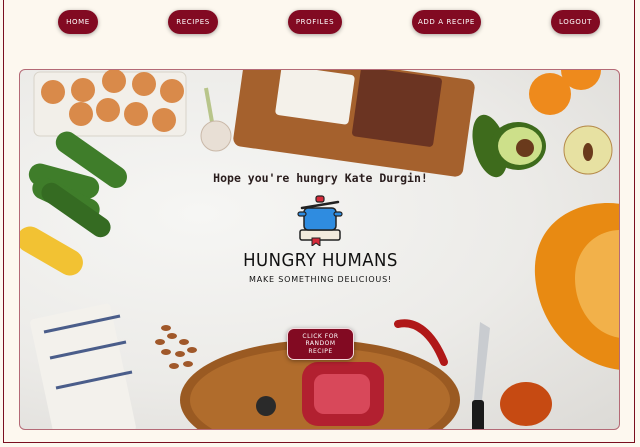 The height and width of the screenshot is (447, 640). I want to click on nav-profiles-button: PROFILES, so click(315, 22).